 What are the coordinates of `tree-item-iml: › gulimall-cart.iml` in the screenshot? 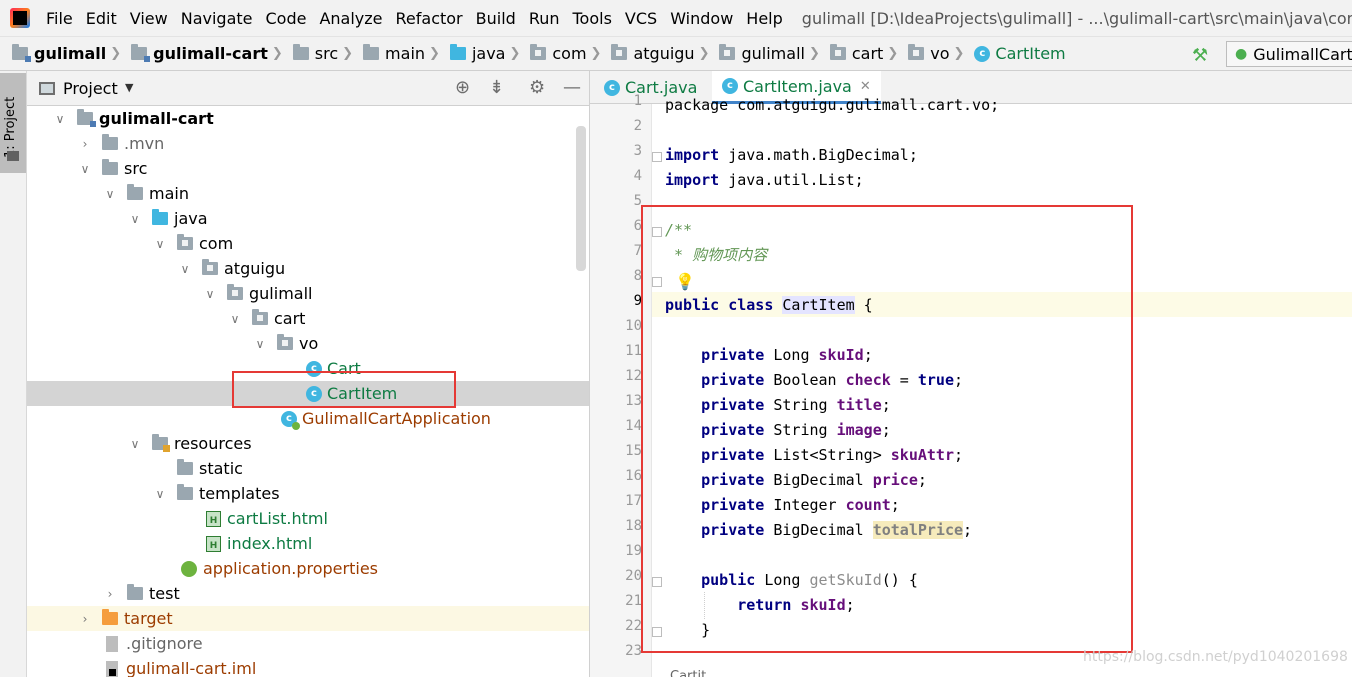 It's located at (308, 666).